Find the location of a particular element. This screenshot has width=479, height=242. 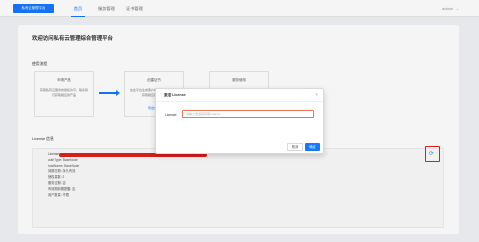

dialog-header: 激活 License × is located at coordinates (239, 95).